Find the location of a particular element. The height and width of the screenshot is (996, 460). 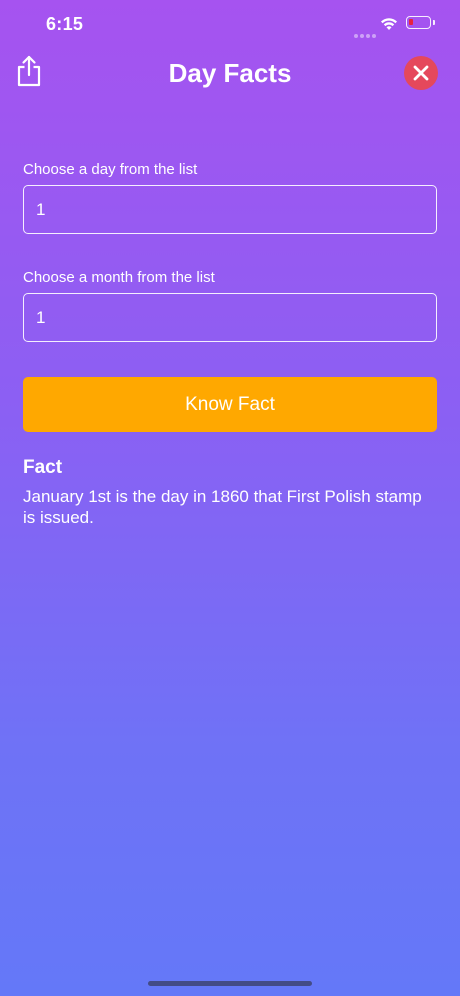

status-time: 6:15 is located at coordinates (65, 24).